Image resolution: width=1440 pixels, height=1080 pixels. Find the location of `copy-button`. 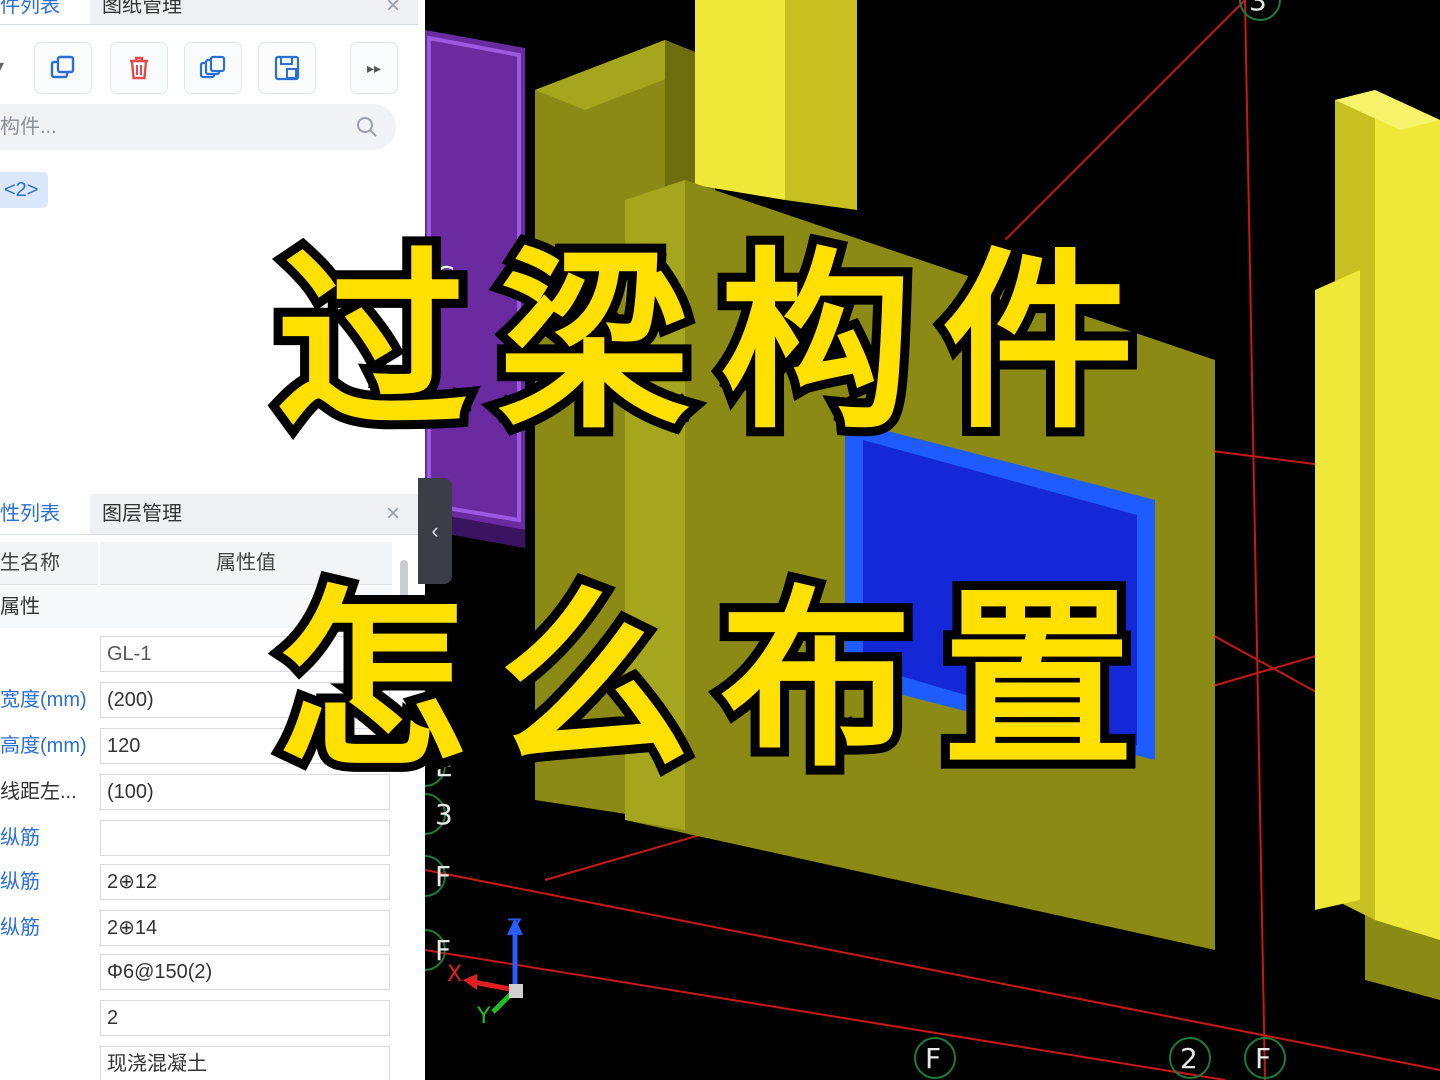

copy-button is located at coordinates (63, 68).